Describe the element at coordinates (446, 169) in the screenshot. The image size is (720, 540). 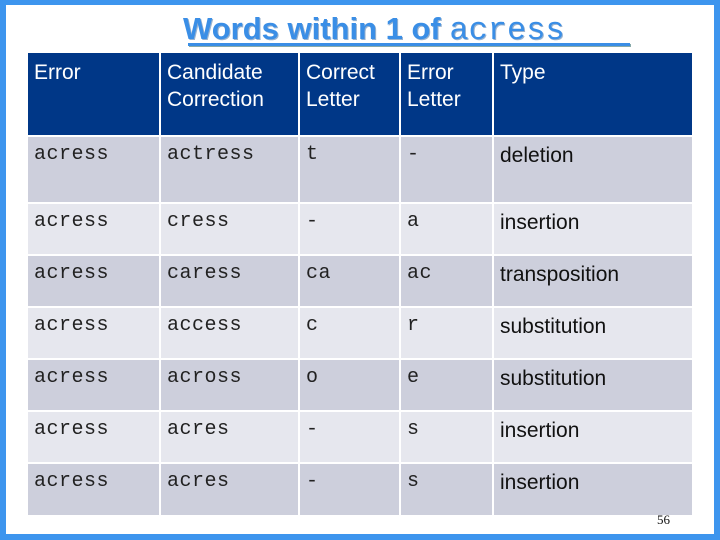
I see `cell-error-letter: -` at that location.